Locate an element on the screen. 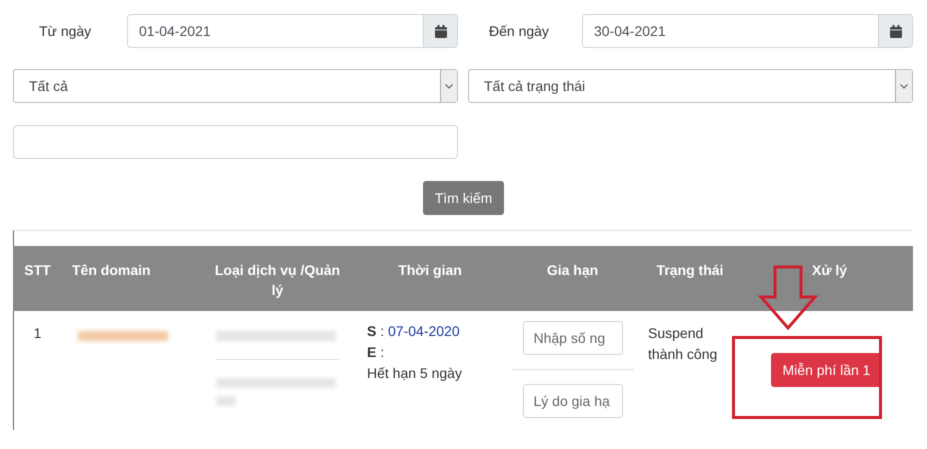  service-type-select: Tất cả is located at coordinates (235, 86).